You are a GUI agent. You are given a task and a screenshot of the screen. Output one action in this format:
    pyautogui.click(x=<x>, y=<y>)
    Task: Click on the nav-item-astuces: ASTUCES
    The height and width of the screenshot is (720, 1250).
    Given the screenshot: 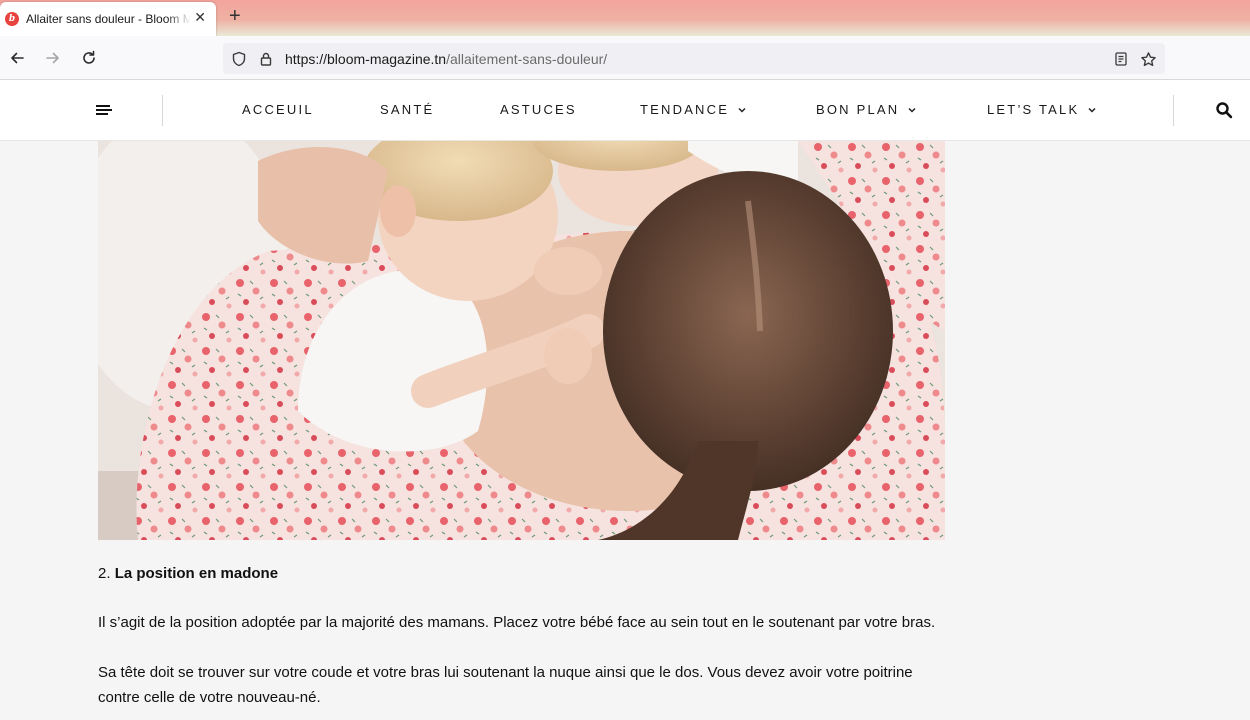 What is the action you would take?
    pyautogui.click(x=538, y=109)
    